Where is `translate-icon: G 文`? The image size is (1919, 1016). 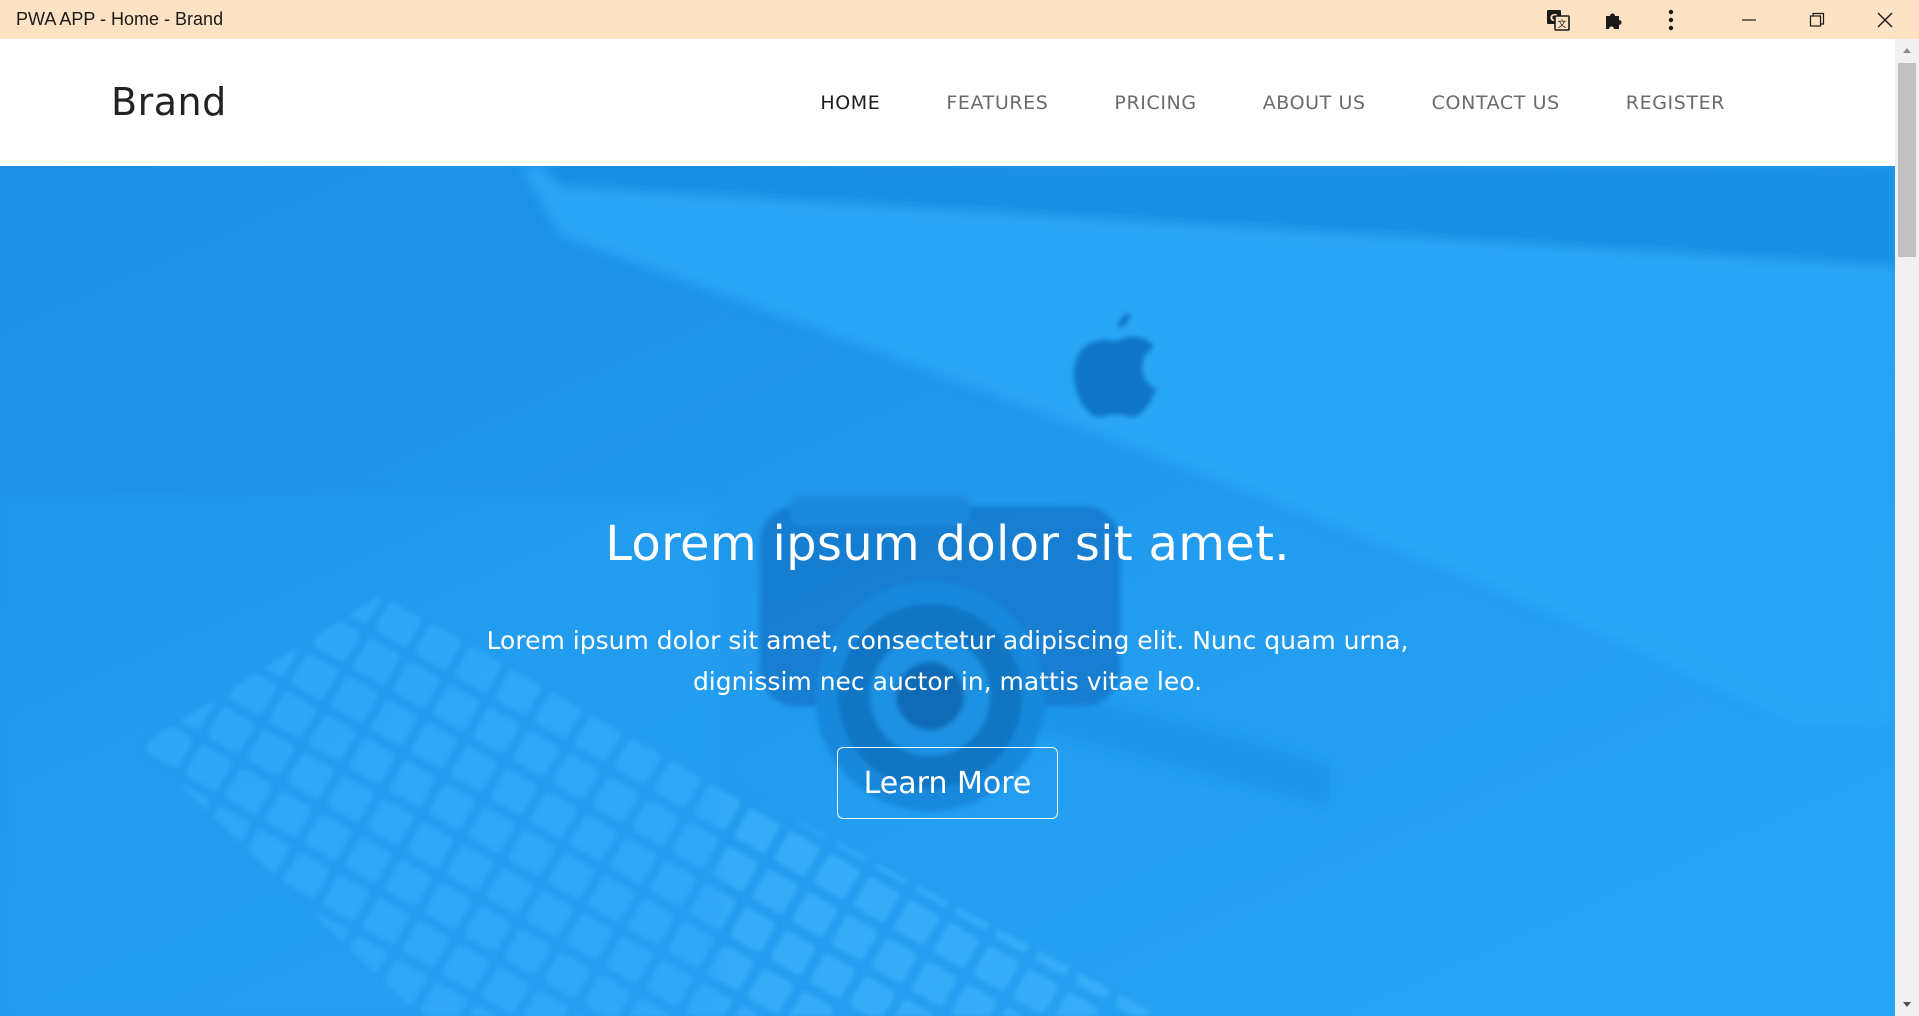 translate-icon: G 文 is located at coordinates (1558, 19).